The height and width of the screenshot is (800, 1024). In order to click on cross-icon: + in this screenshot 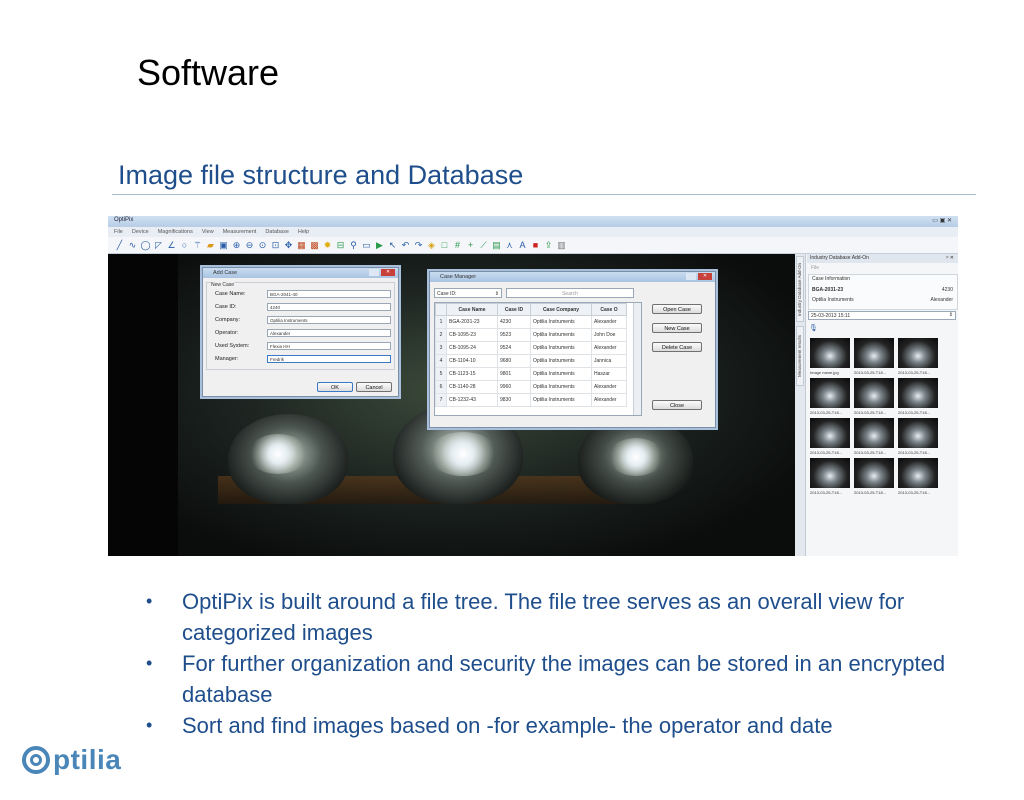, I will do `click(470, 245)`.